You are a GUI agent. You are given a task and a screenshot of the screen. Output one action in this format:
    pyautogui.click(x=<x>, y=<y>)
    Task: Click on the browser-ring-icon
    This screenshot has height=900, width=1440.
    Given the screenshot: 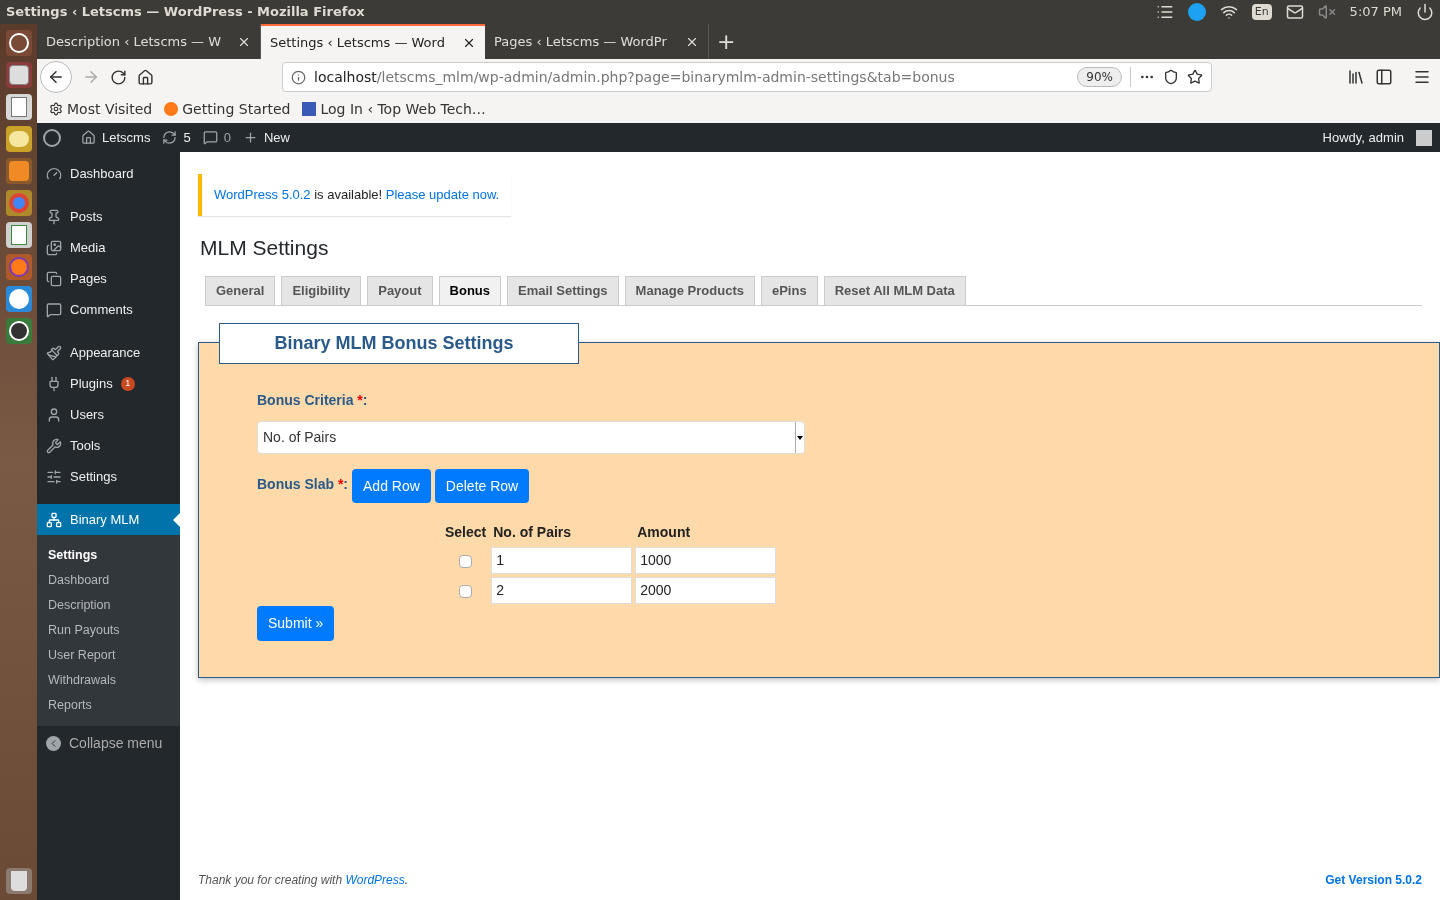 What is the action you would take?
    pyautogui.click(x=18, y=203)
    